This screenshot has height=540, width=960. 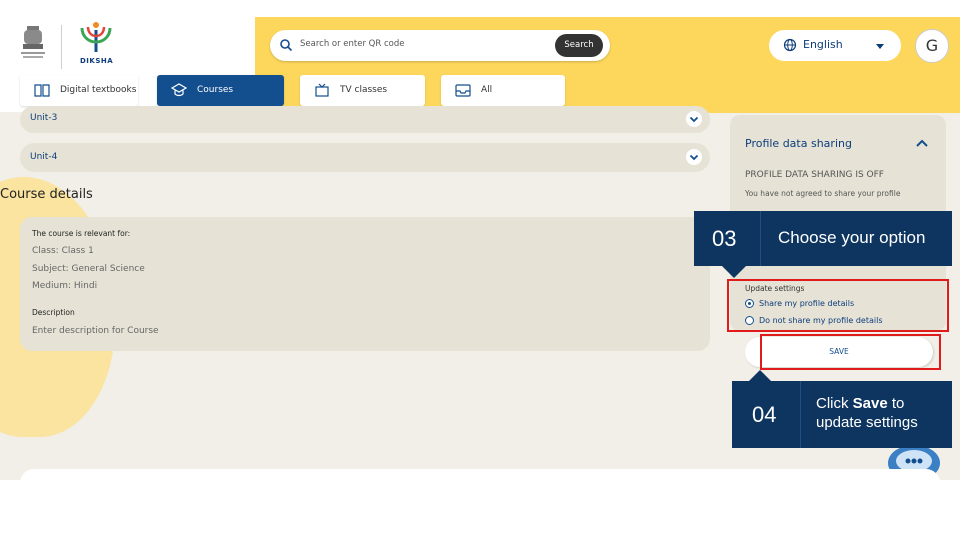 I want to click on relevant-for-label: The course is relevant for:, so click(x=81, y=233).